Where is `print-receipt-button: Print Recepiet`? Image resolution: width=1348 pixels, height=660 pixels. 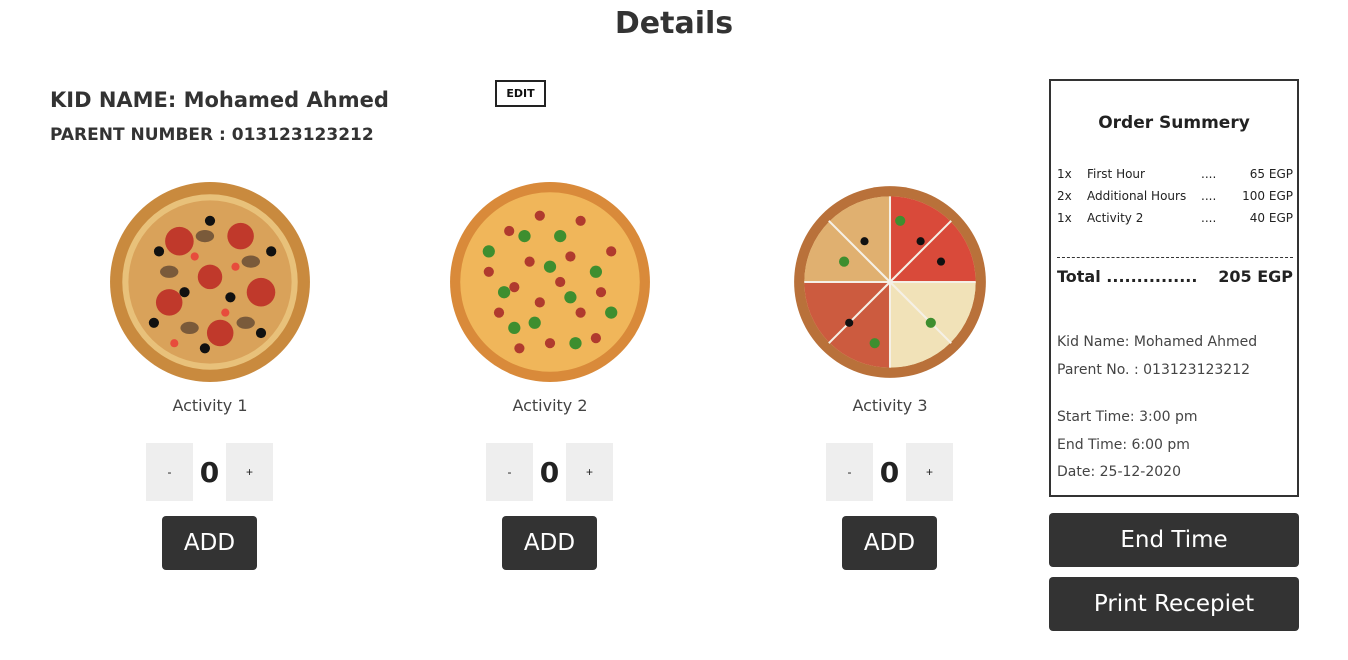
print-receipt-button: Print Recepiet is located at coordinates (1174, 604).